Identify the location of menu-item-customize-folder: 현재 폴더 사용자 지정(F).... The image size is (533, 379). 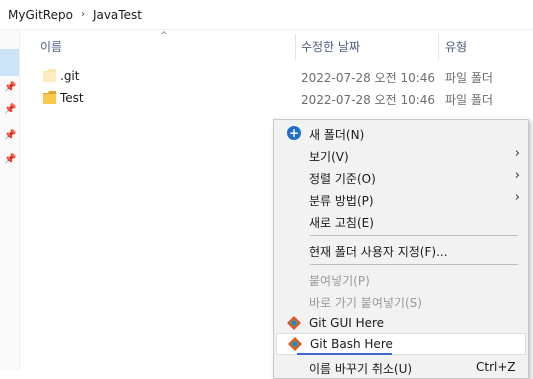
(401, 250).